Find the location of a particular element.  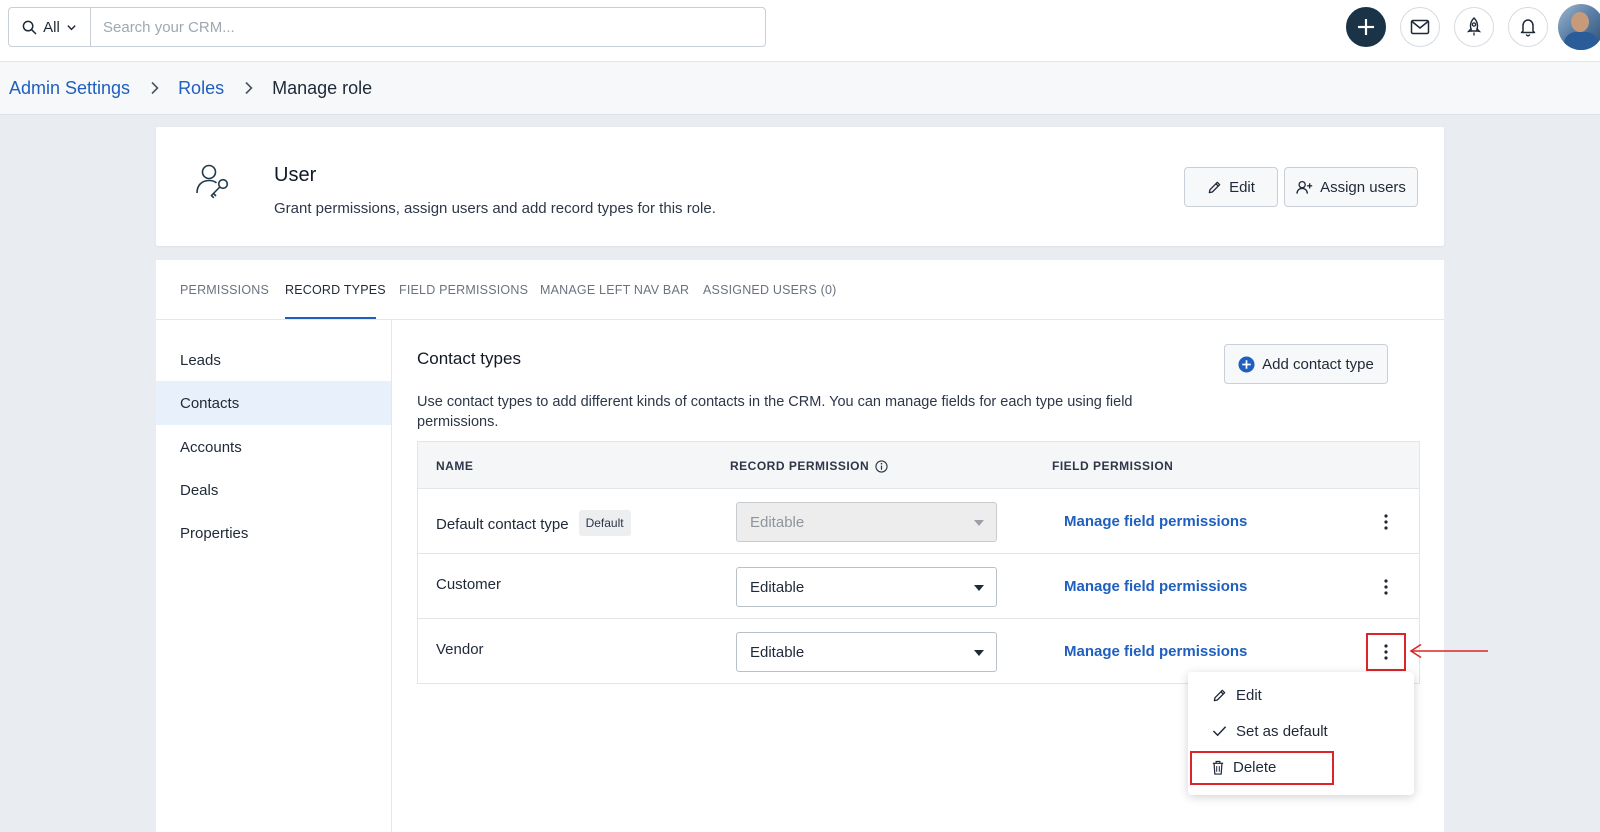

menu-item-set-as-default: Set as default is located at coordinates (1270, 731).